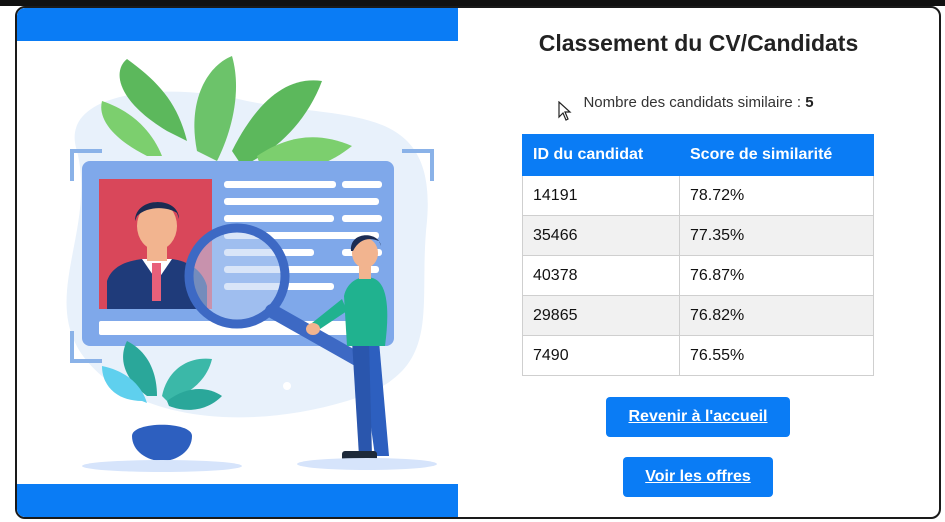 The width and height of the screenshot is (945, 522). What do you see at coordinates (237, 24) in the screenshot?
I see `illustration-top-bar` at bounding box center [237, 24].